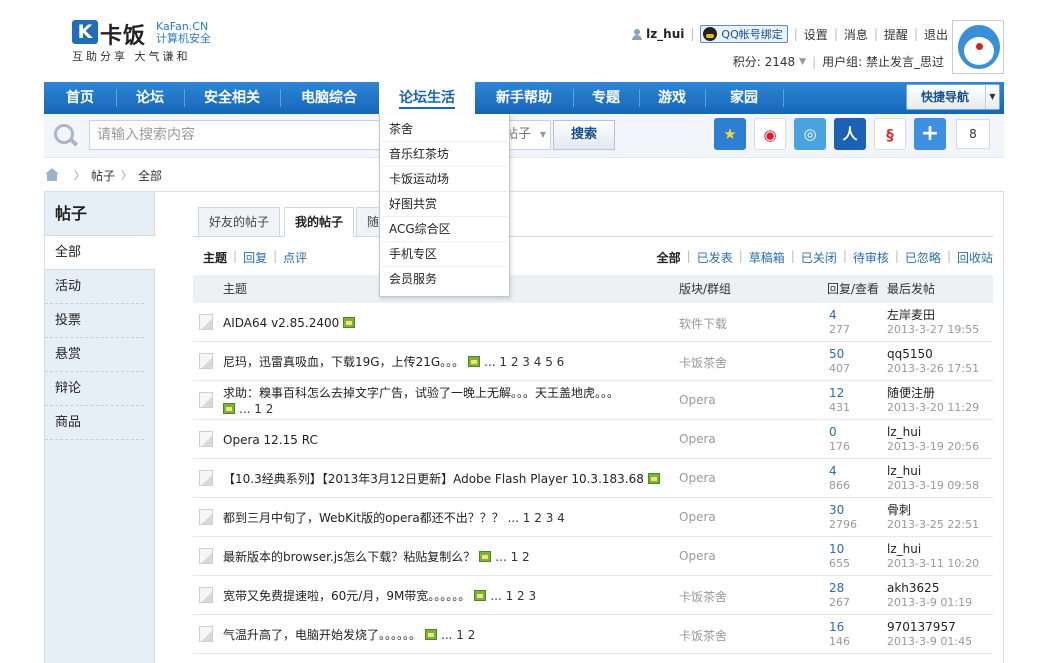 The width and height of the screenshot is (1044, 663). What do you see at coordinates (929, 641) in the screenshot?
I see `last-post-time: 2013-3-9 01:45` at bounding box center [929, 641].